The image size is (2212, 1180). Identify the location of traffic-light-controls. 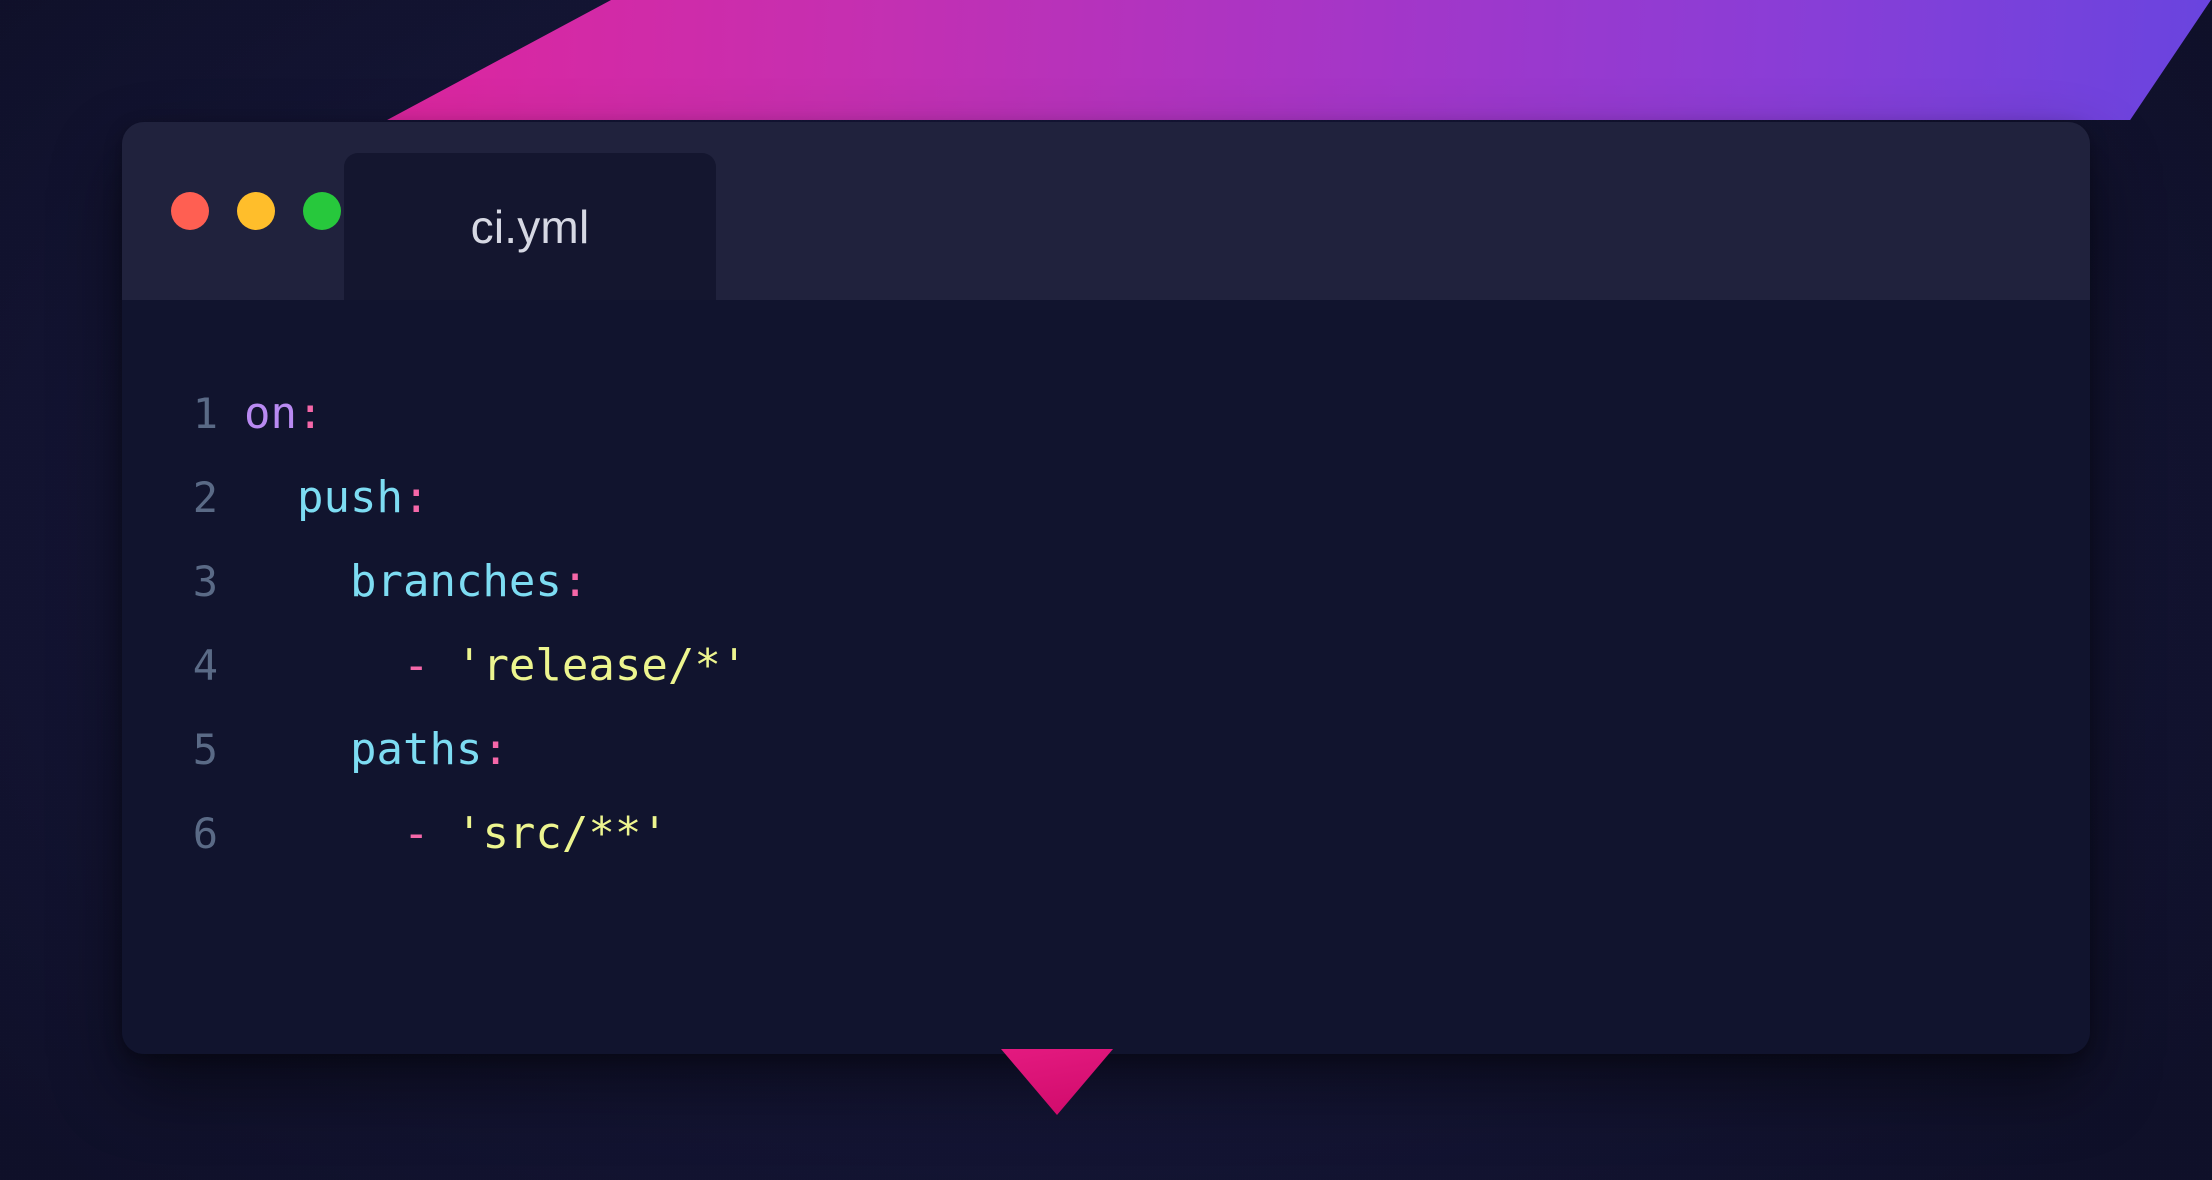
(233, 211).